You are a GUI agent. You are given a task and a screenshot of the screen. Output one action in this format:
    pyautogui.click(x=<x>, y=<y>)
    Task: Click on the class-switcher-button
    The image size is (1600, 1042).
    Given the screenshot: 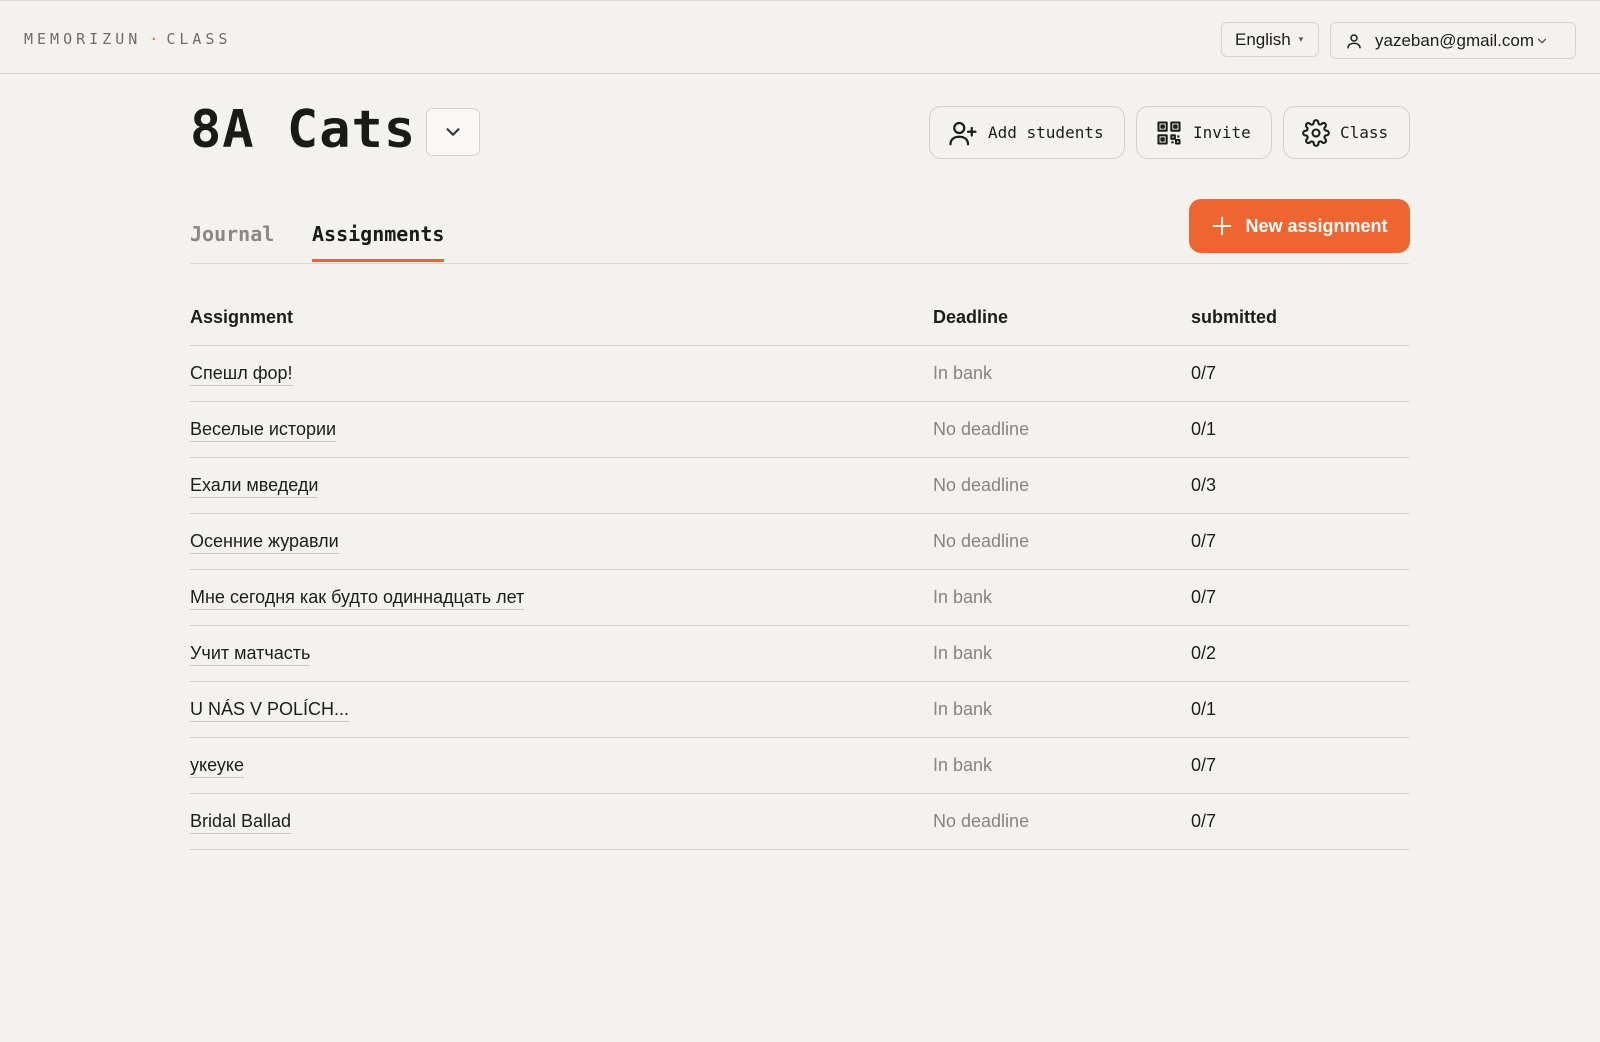 What is the action you would take?
    pyautogui.click(x=453, y=132)
    